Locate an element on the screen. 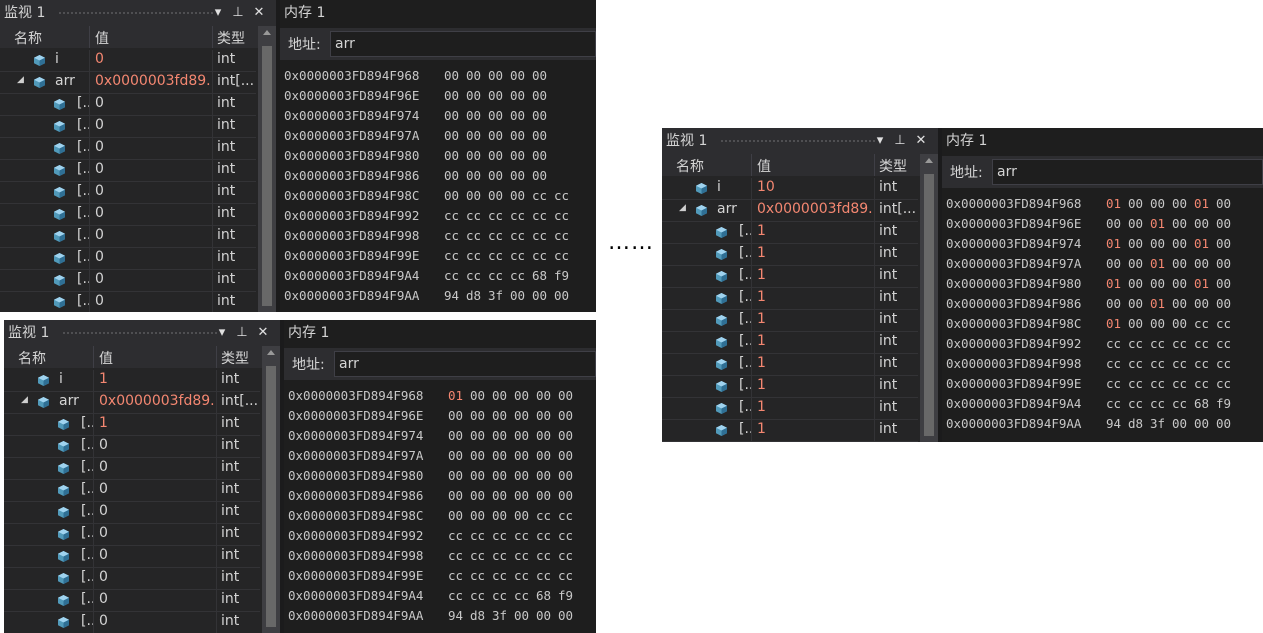 The width and height of the screenshot is (1263, 633). pin-icon: ⊥ is located at coordinates (238, 13).